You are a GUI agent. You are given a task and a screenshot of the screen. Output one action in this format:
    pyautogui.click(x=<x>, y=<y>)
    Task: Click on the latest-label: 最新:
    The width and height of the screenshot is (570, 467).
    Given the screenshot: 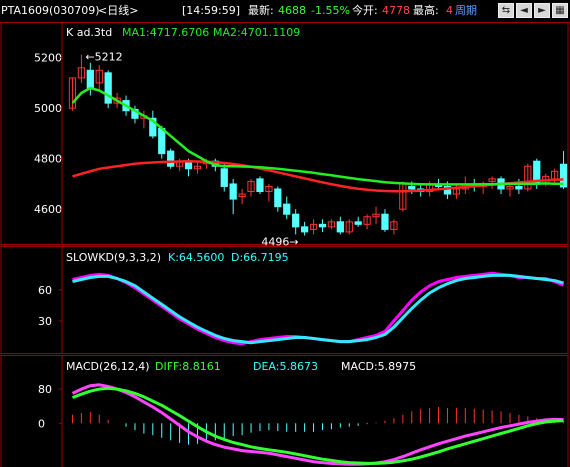 What is the action you would take?
    pyautogui.click(x=261, y=10)
    